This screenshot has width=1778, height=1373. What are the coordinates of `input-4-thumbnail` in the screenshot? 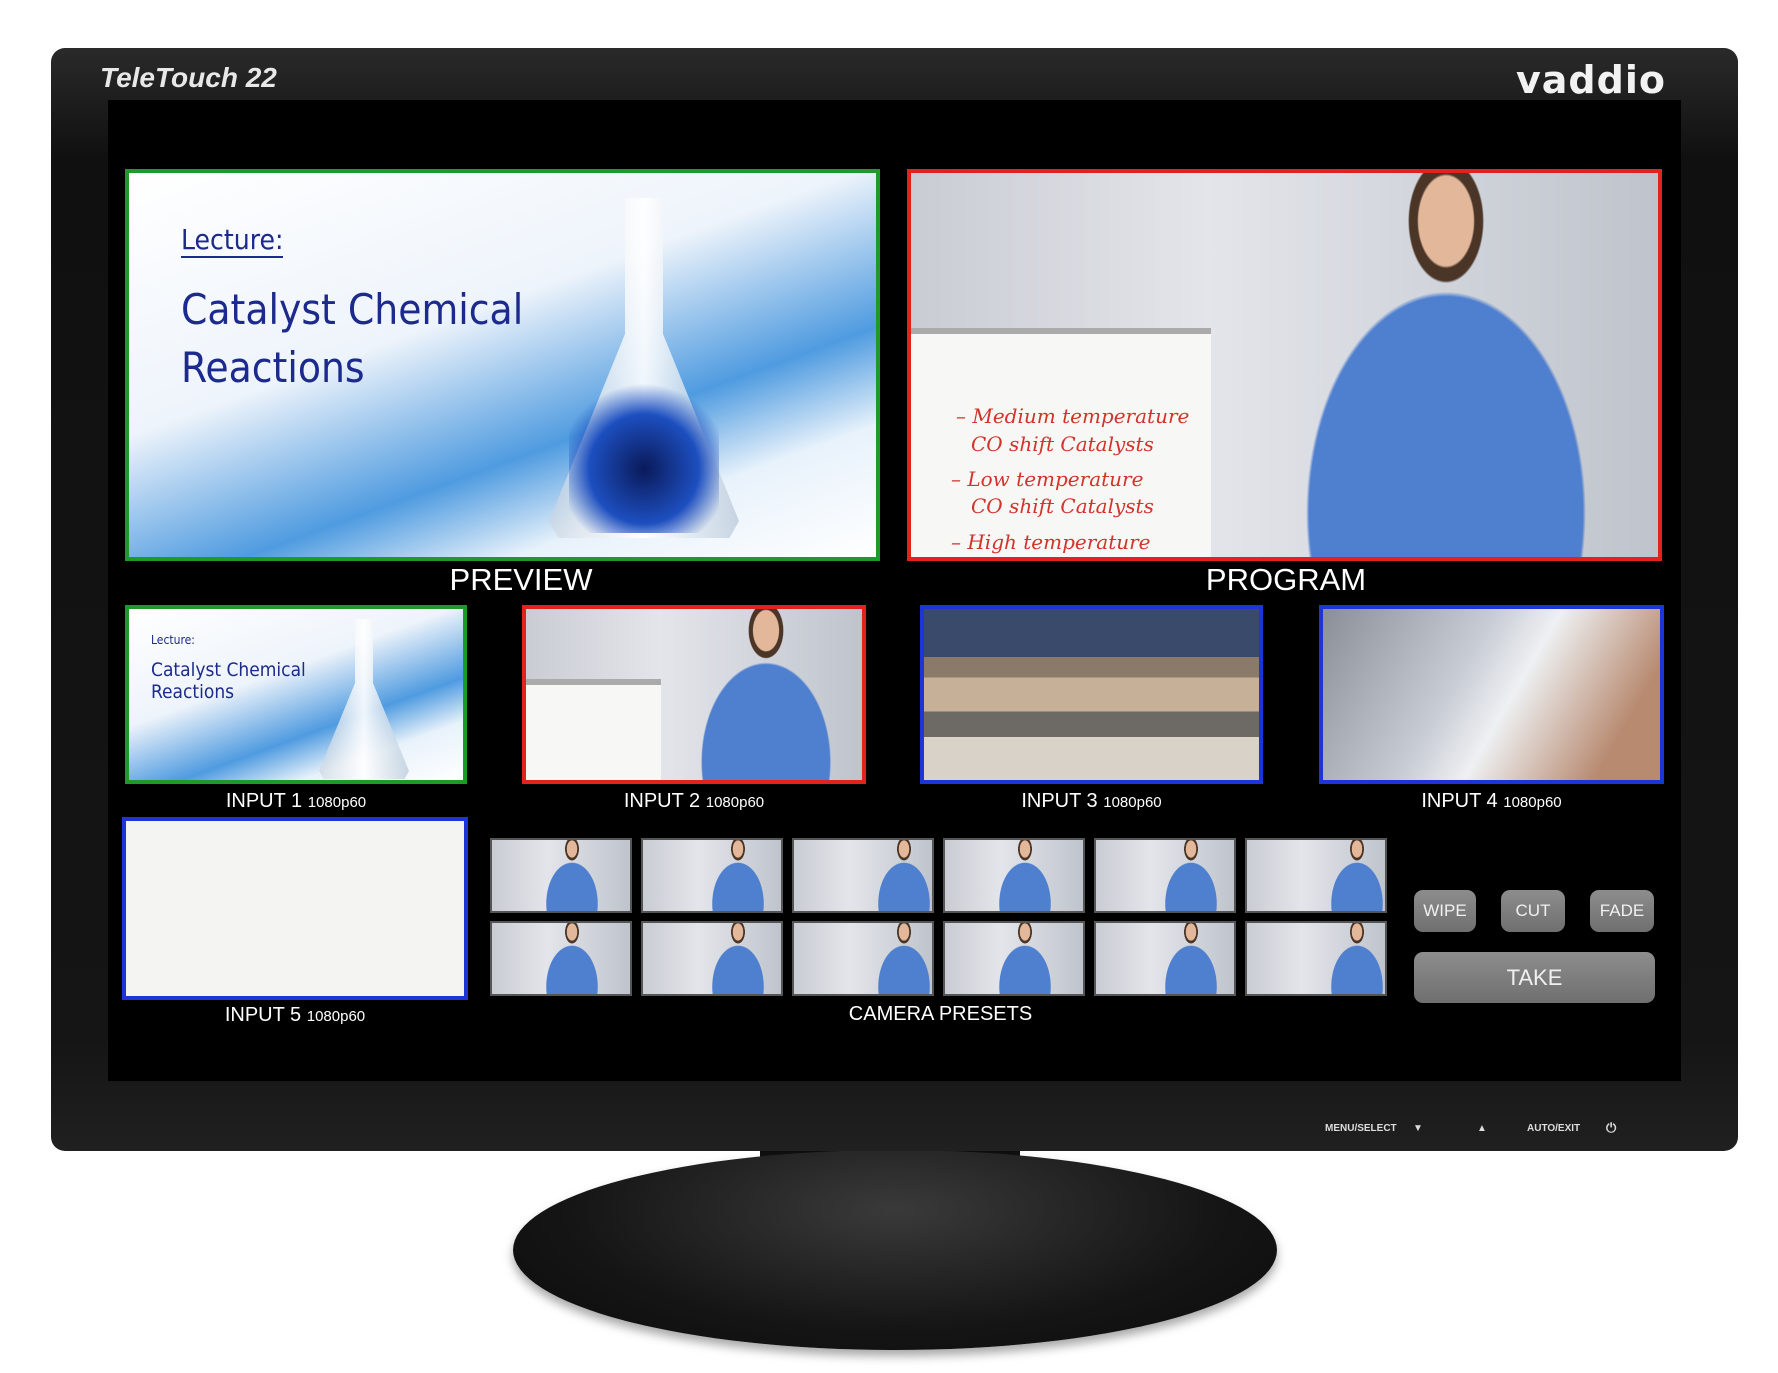 It's located at (1491, 694).